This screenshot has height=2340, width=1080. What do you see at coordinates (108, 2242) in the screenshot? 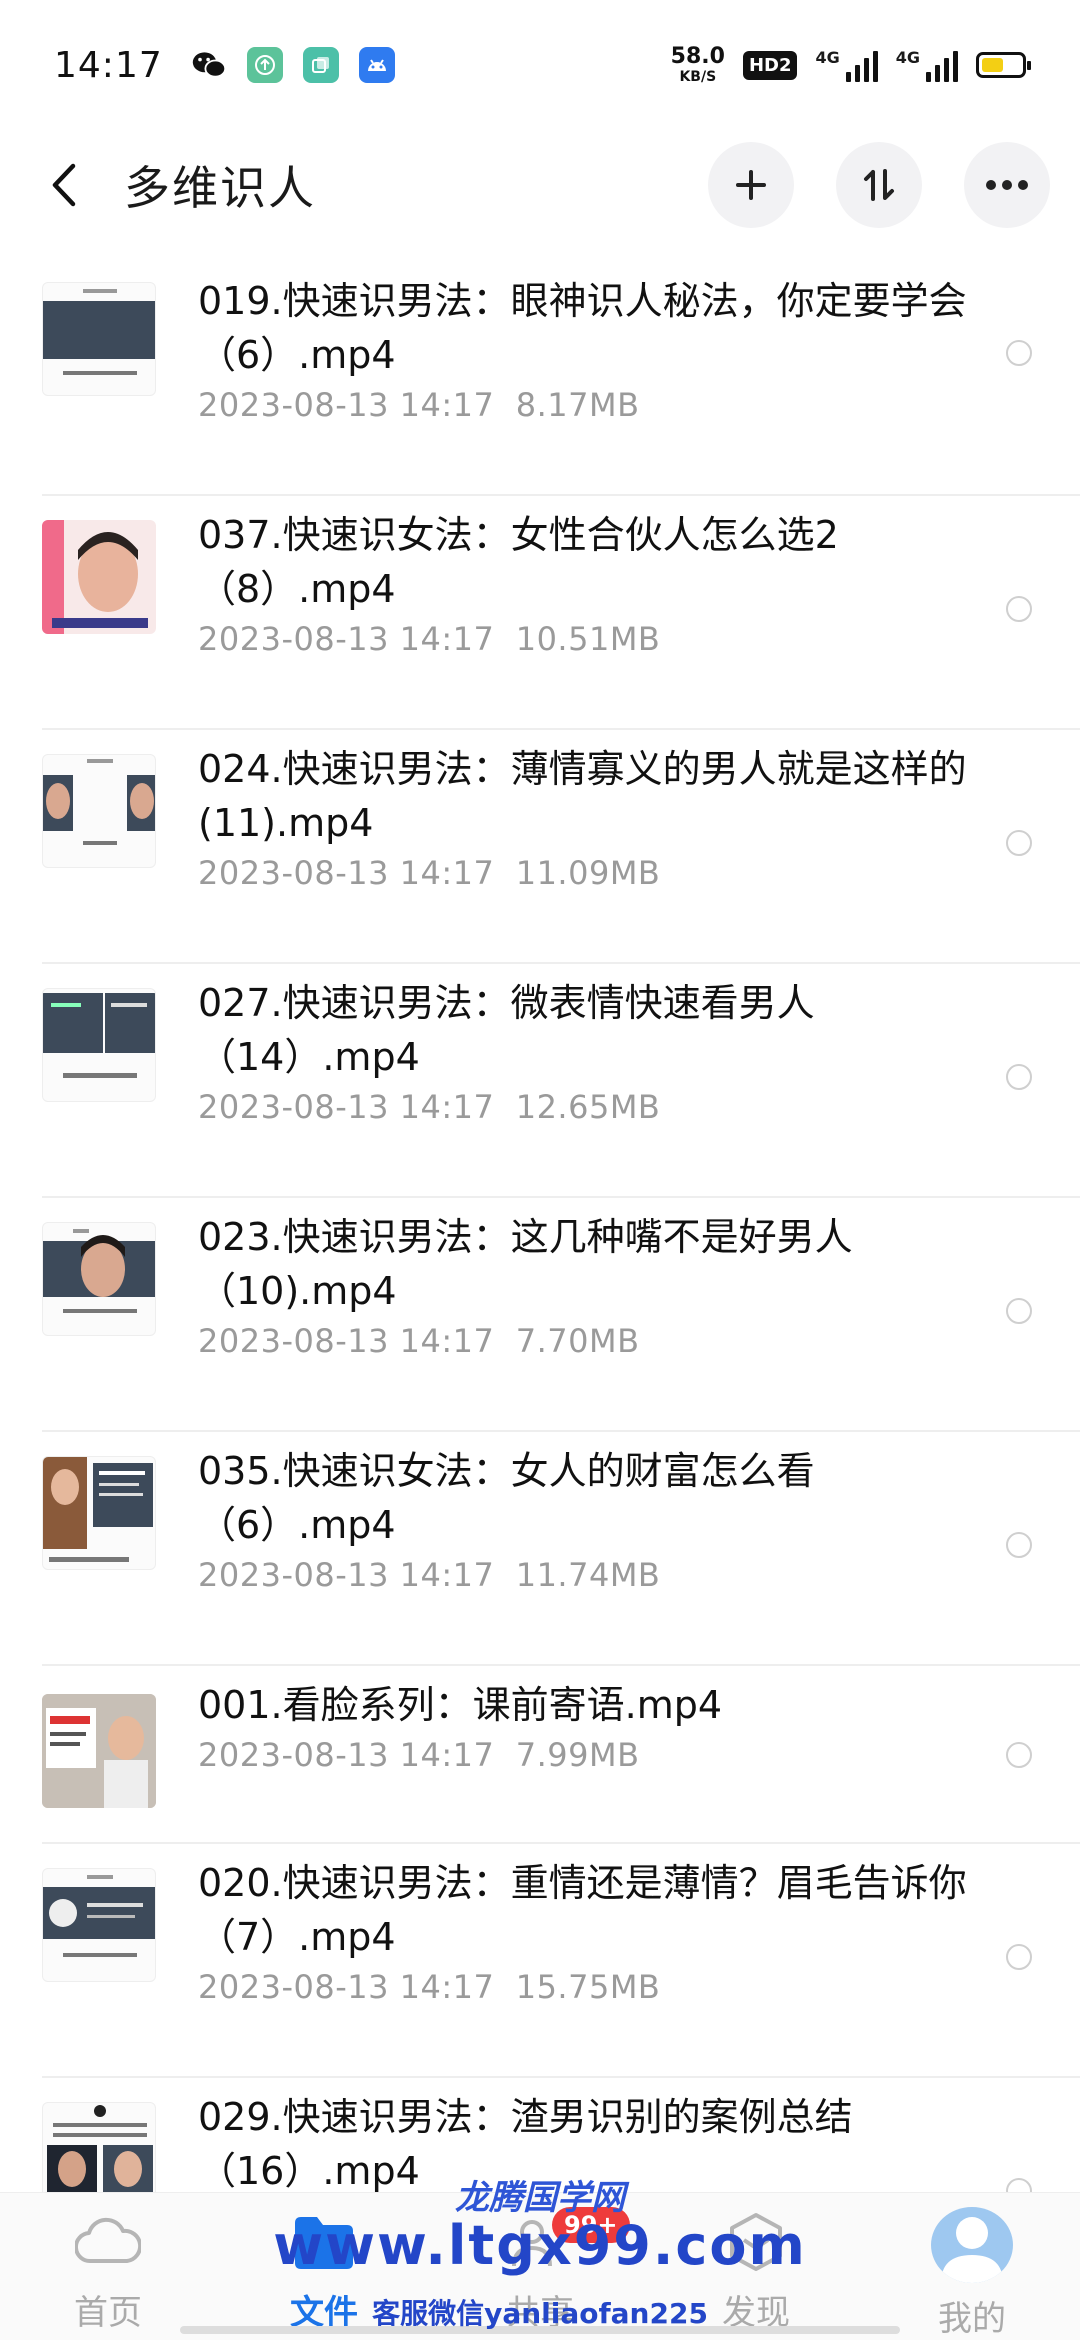
I see `cloud-icon` at bounding box center [108, 2242].